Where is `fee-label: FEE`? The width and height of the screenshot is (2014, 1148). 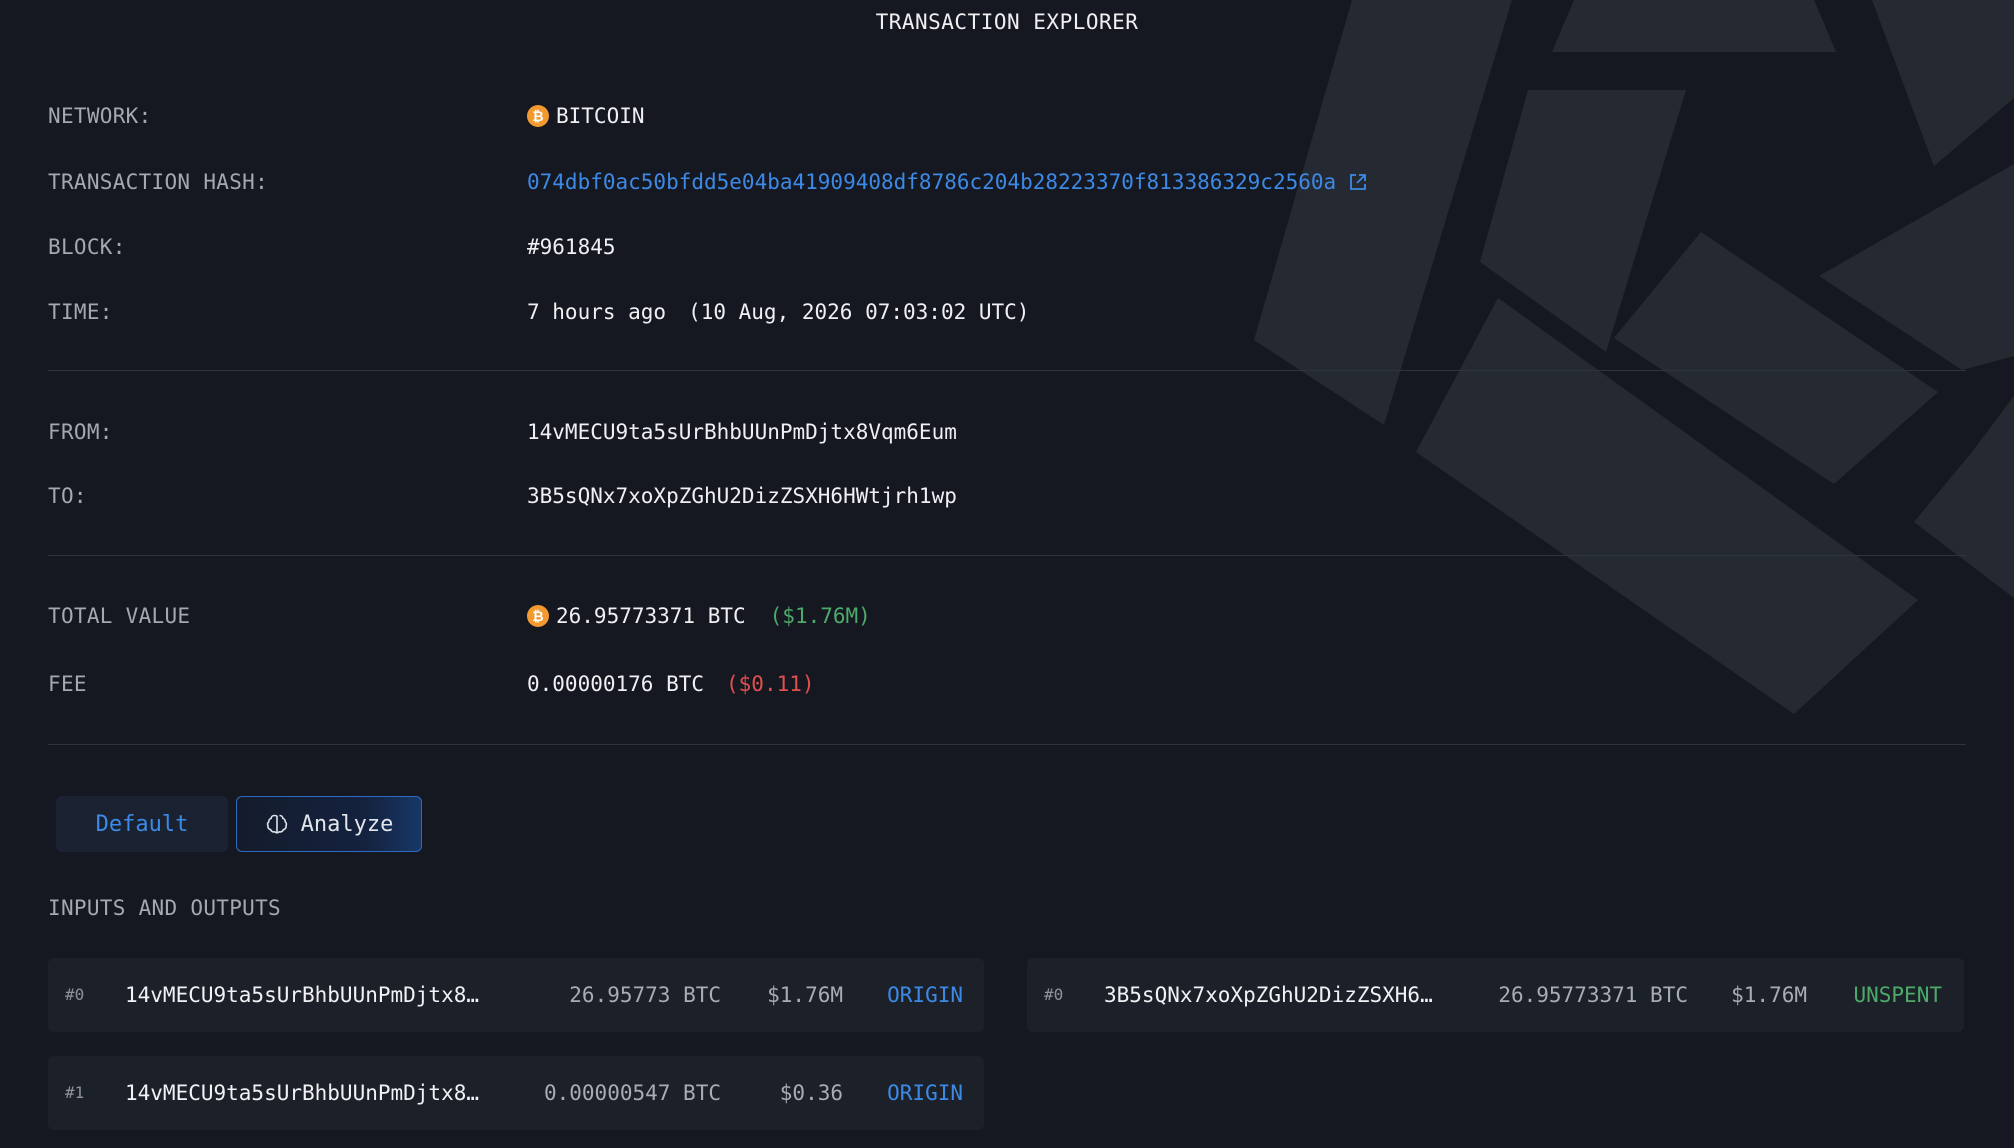 fee-label: FEE is located at coordinates (67, 684).